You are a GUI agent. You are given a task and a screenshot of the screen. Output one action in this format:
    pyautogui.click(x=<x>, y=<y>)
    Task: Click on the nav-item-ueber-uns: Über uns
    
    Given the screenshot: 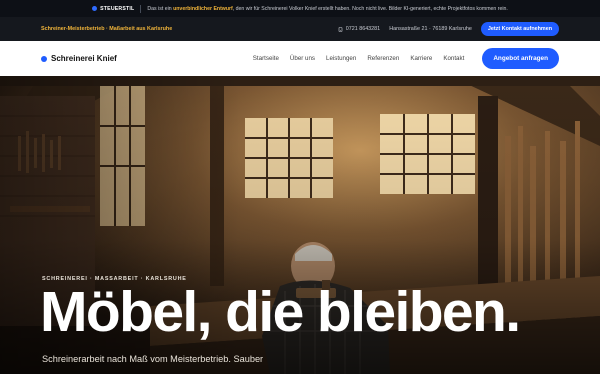 What is the action you would take?
    pyautogui.click(x=302, y=58)
    